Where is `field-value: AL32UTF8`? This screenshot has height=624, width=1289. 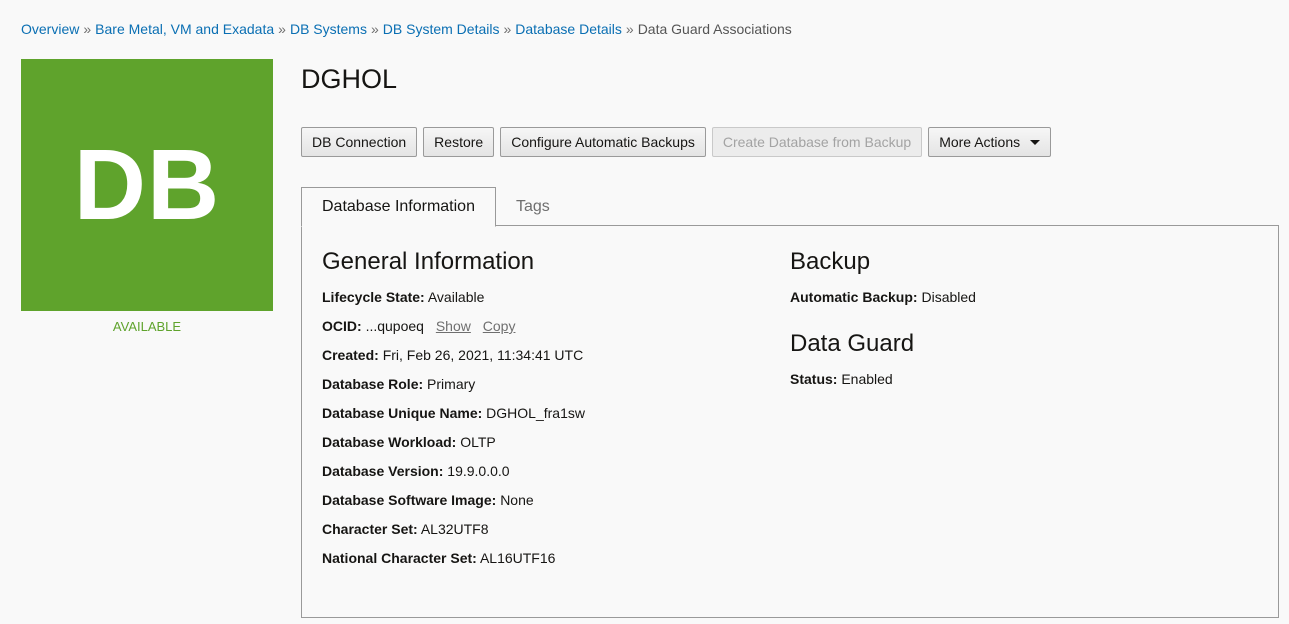
field-value: AL32UTF8 is located at coordinates (454, 529).